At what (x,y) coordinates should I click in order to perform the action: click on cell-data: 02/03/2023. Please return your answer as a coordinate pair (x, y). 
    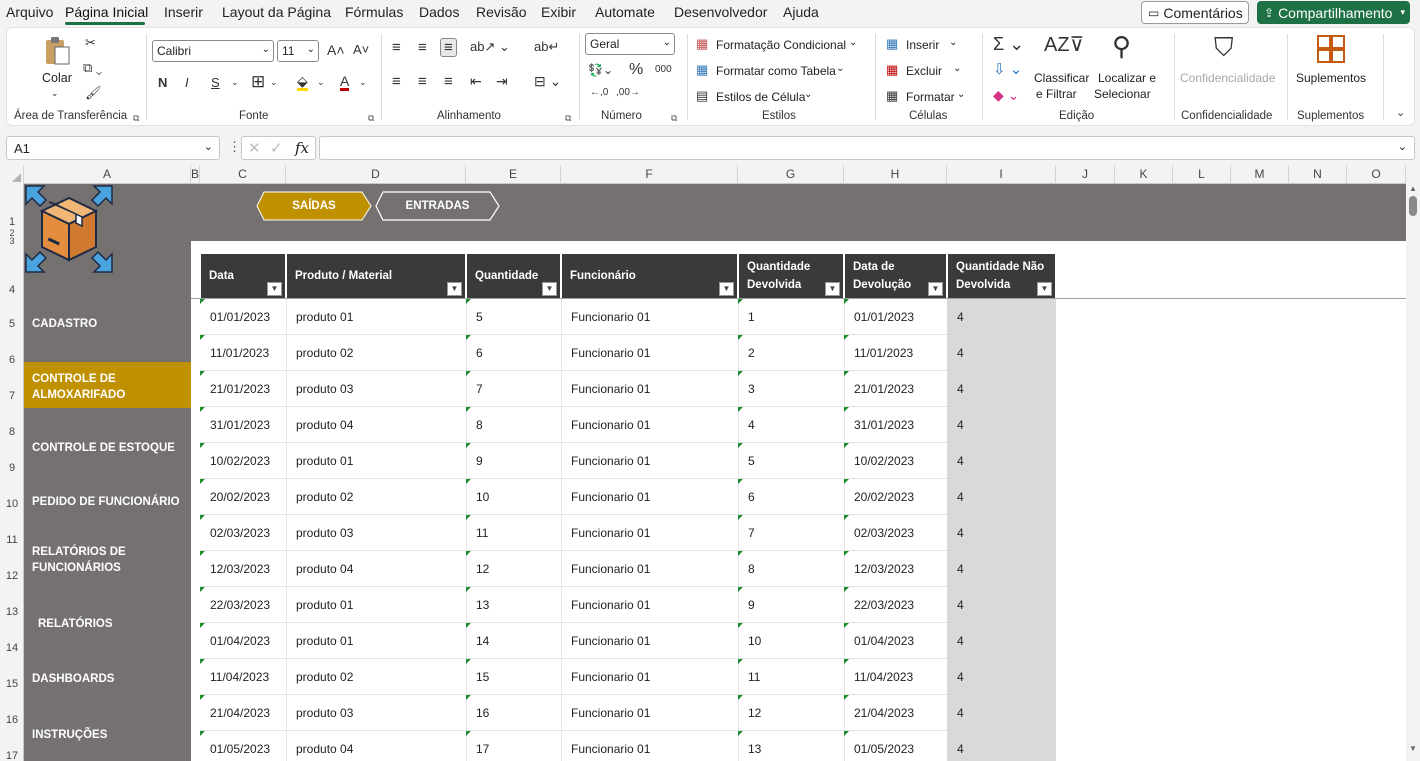
    Looking at the image, I should click on (243, 533).